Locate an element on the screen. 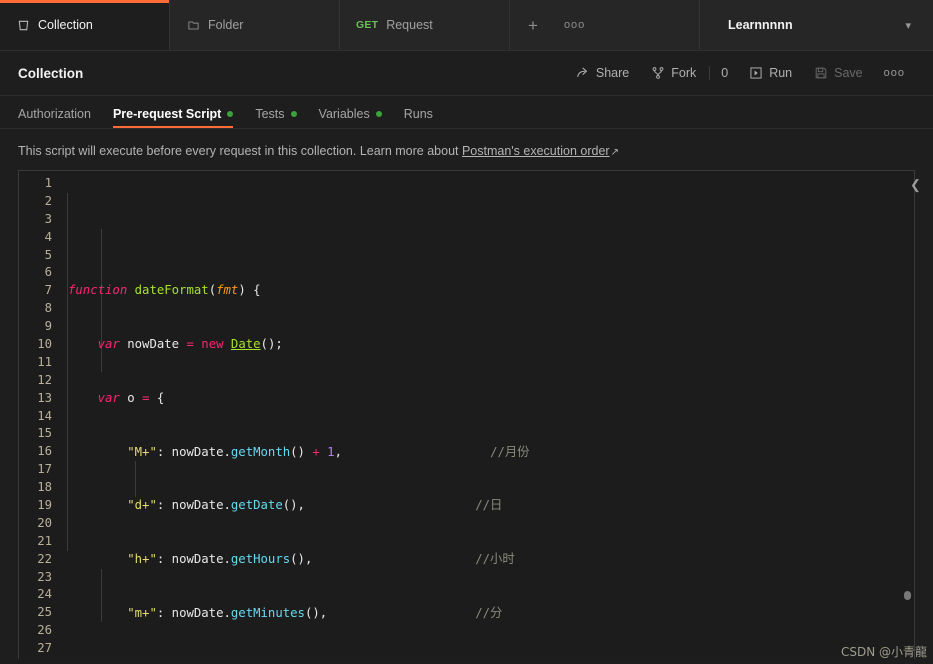 Image resolution: width=933 pixels, height=664 pixels. tab-runs-label: Runs is located at coordinates (418, 114).